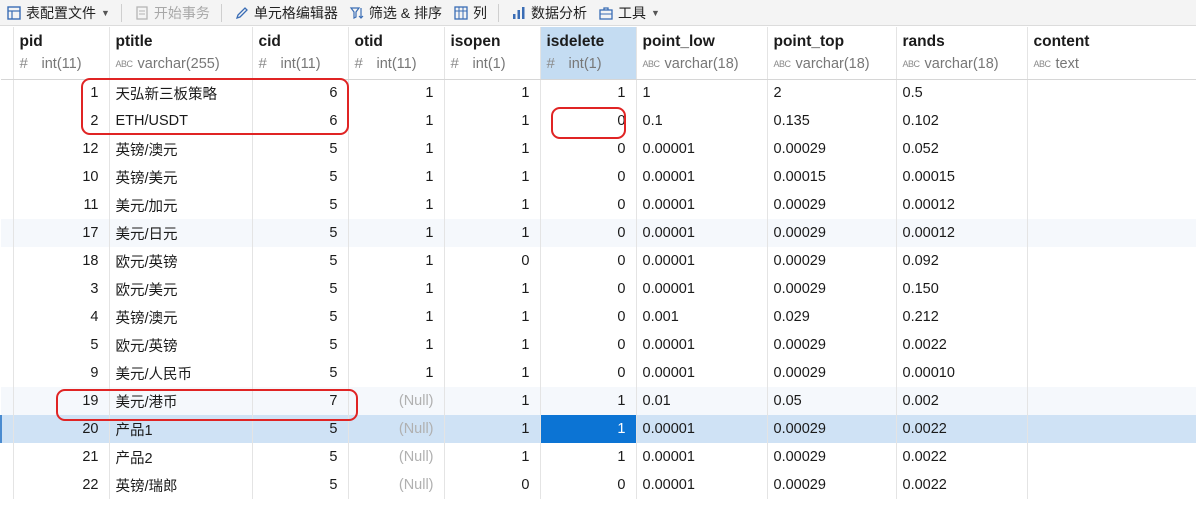 This screenshot has height=532, width=1196. I want to click on cell-ptitle: 产品1, so click(181, 429).